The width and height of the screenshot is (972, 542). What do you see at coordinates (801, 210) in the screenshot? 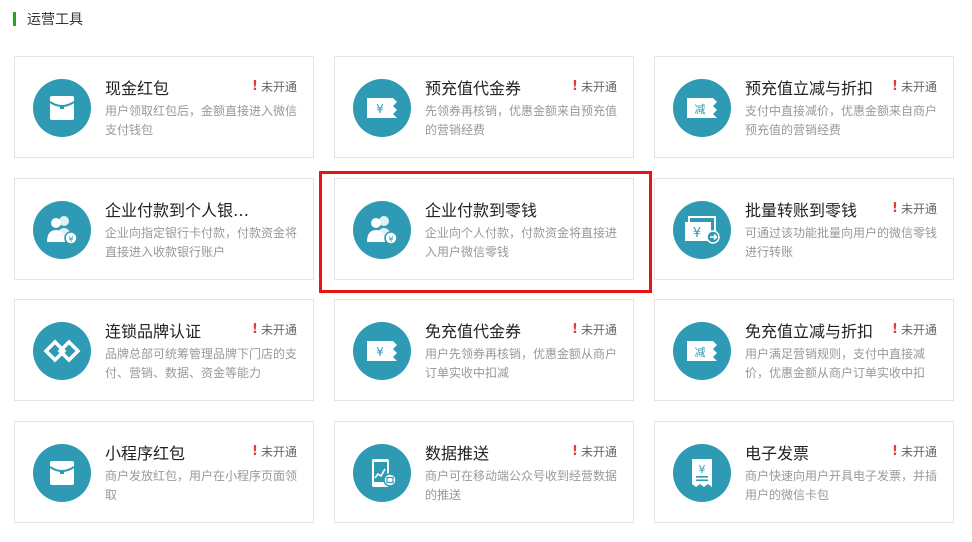
I see `card-title: 批量转账到零钱` at bounding box center [801, 210].